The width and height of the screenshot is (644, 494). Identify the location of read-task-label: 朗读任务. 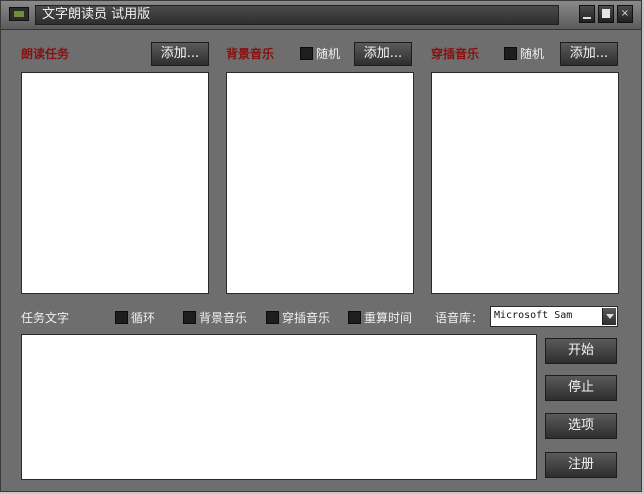
(45, 54).